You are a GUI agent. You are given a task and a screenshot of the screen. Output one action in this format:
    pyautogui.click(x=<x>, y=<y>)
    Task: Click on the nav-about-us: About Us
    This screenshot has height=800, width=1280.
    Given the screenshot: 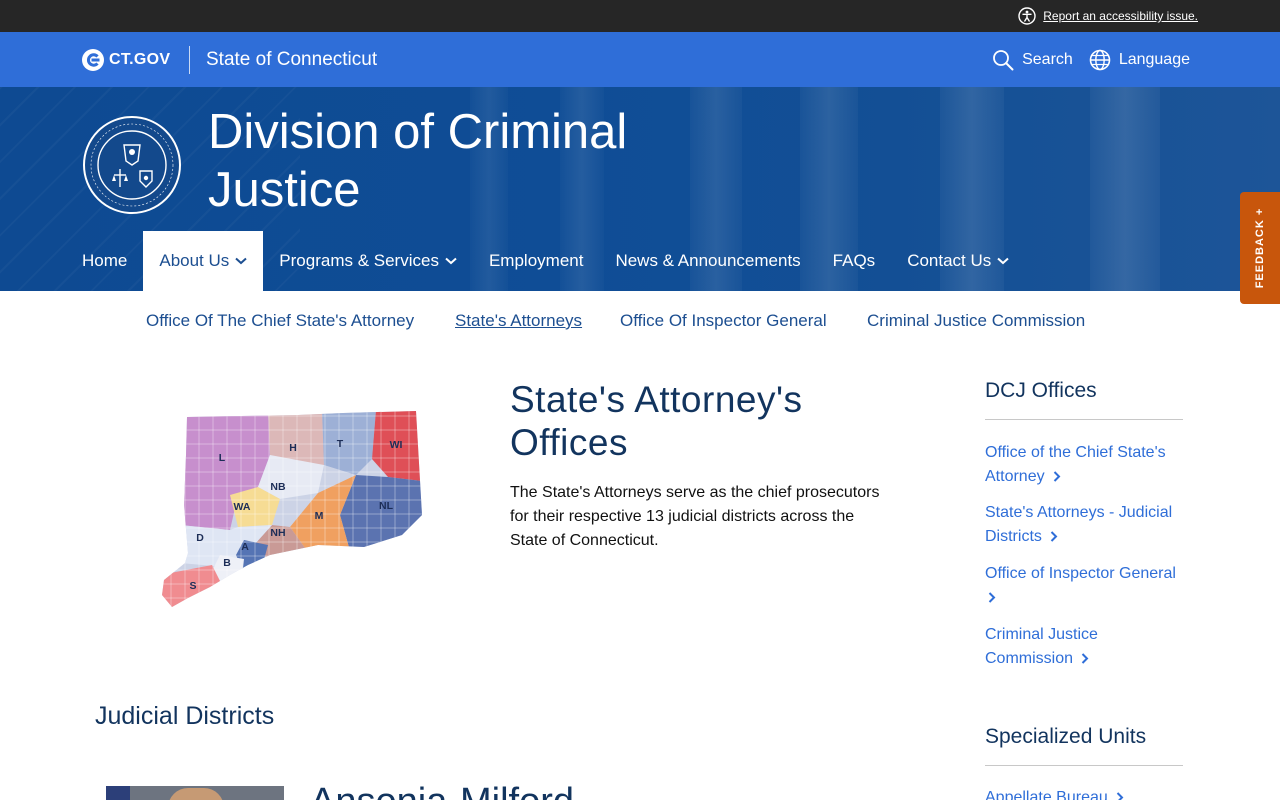 What is the action you would take?
    pyautogui.click(x=203, y=261)
    